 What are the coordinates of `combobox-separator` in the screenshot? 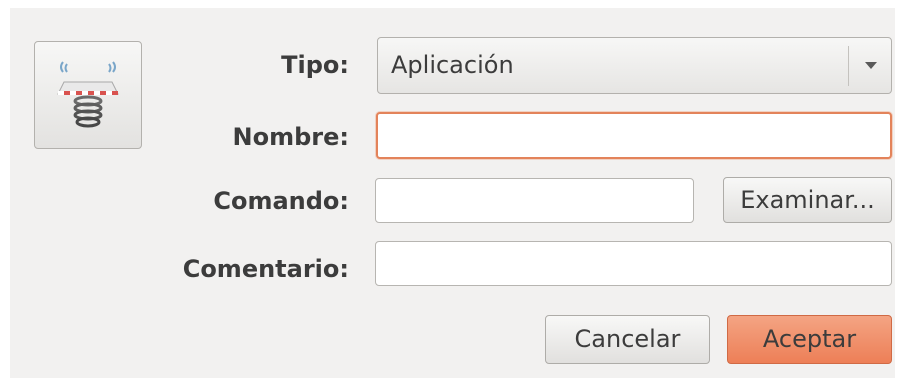 It's located at (848, 66).